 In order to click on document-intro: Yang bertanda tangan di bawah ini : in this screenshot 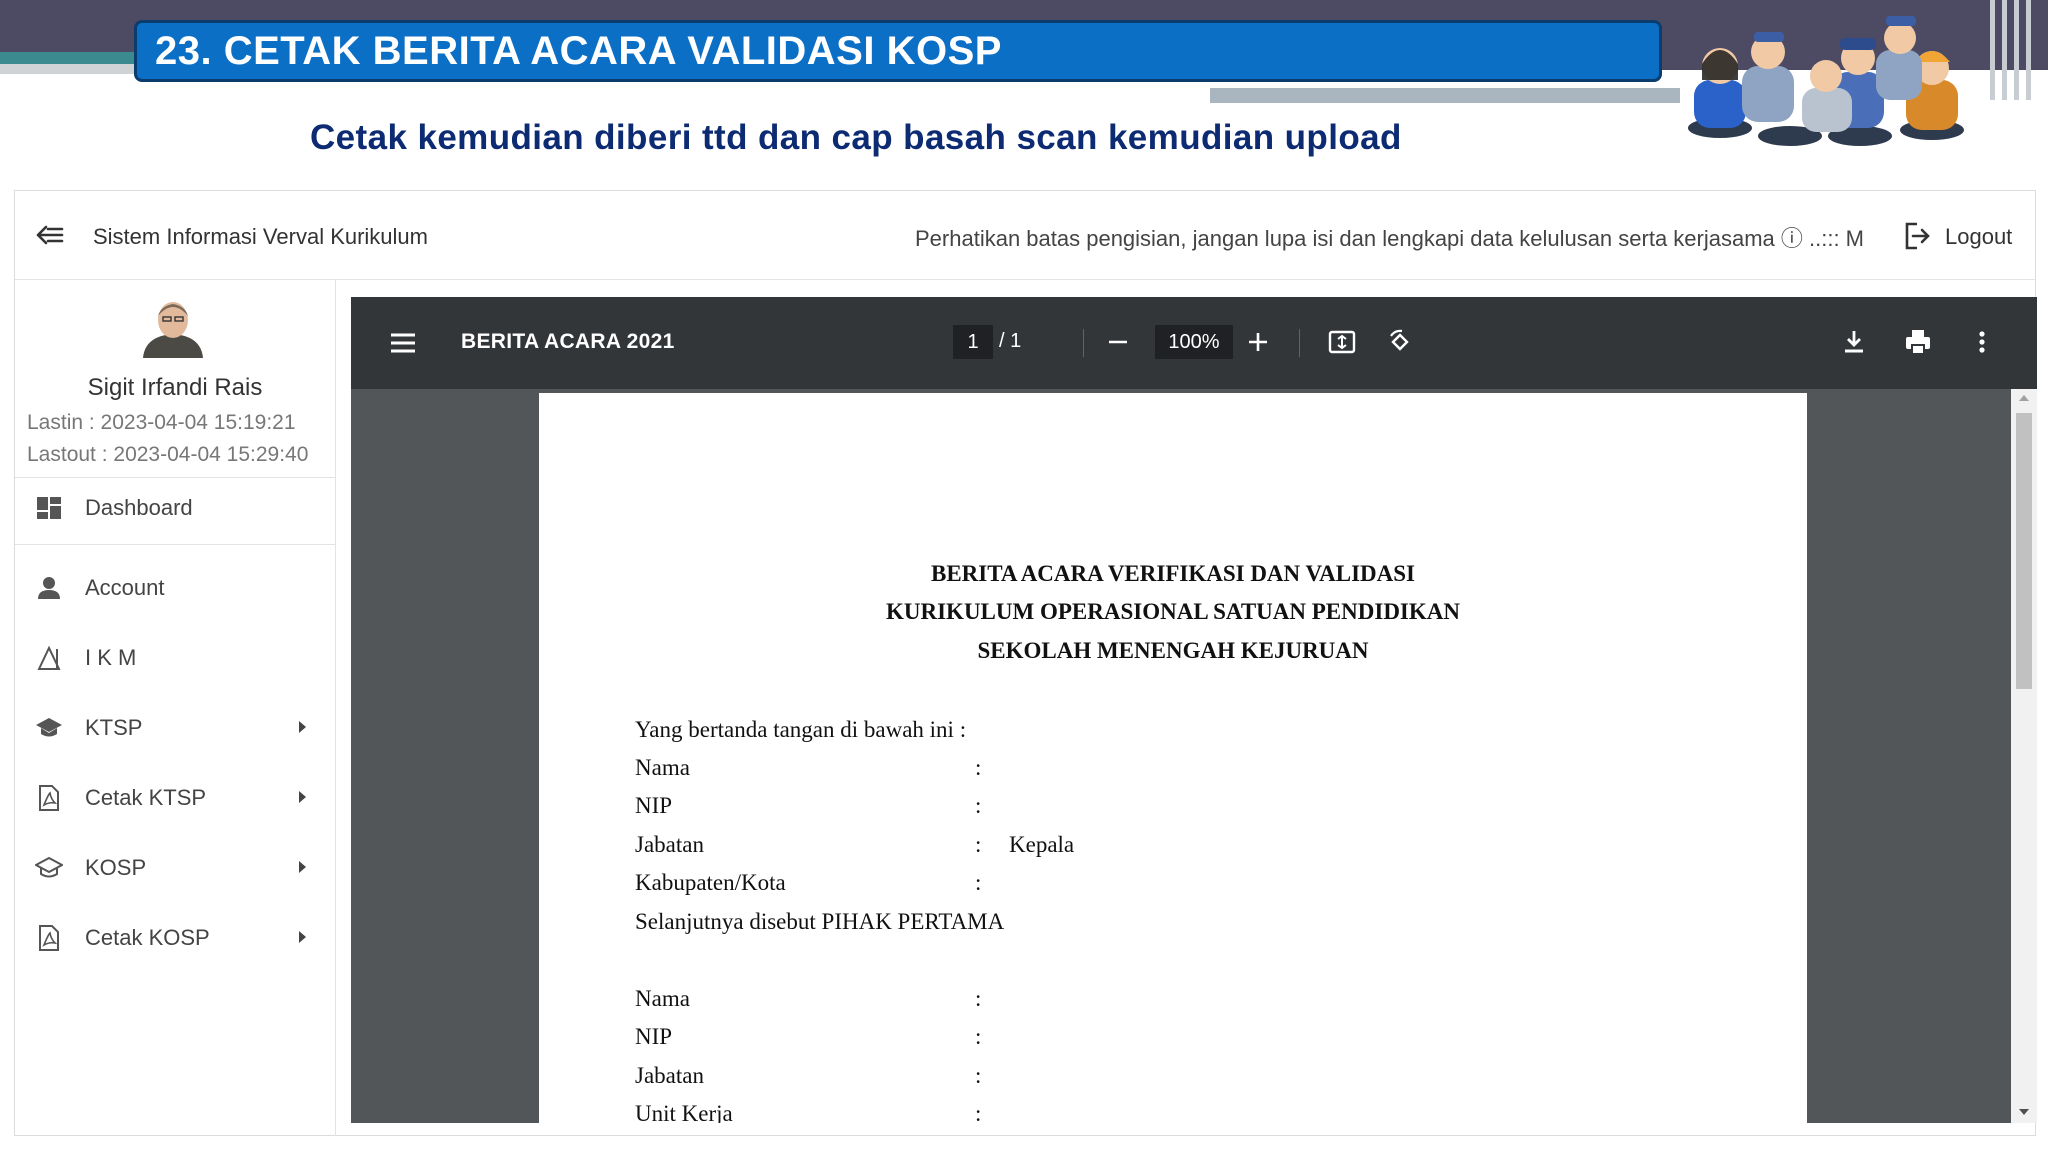, I will do `click(801, 729)`.